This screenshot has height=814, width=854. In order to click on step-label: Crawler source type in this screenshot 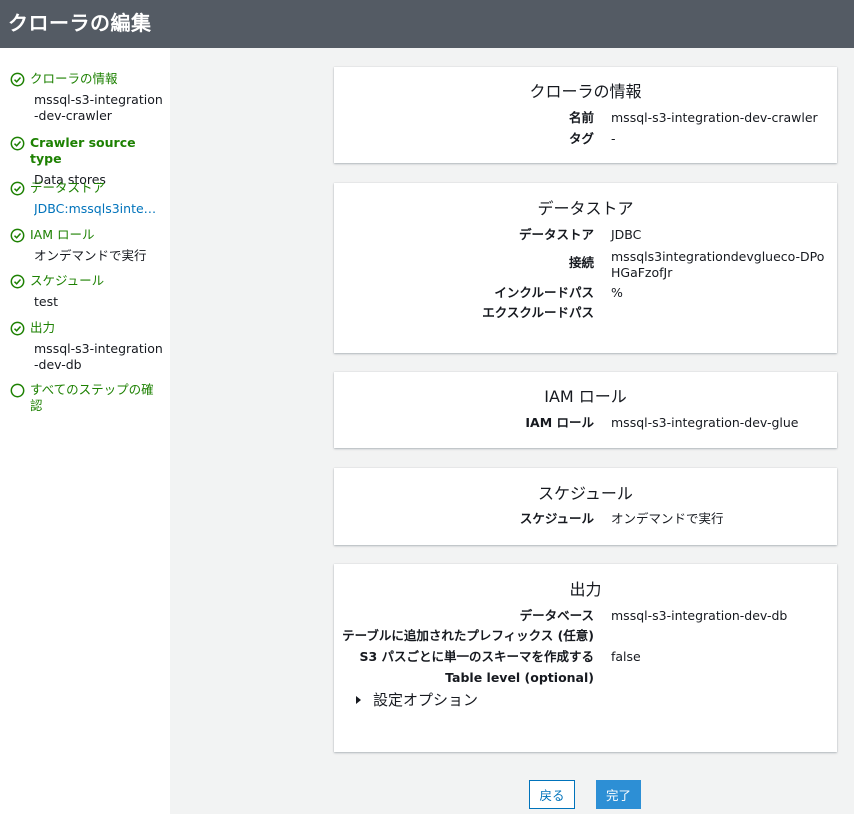, I will do `click(83, 150)`.